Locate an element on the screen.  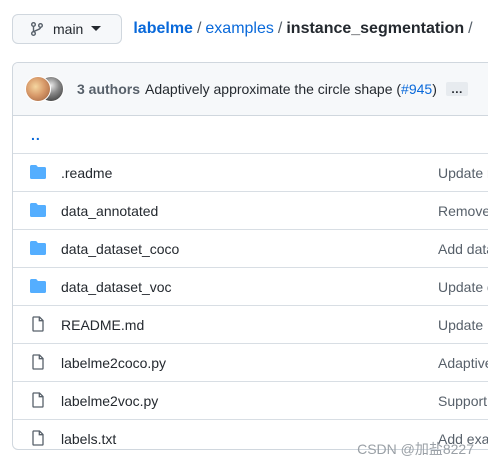
commit-message-close: ) is located at coordinates (434, 89).